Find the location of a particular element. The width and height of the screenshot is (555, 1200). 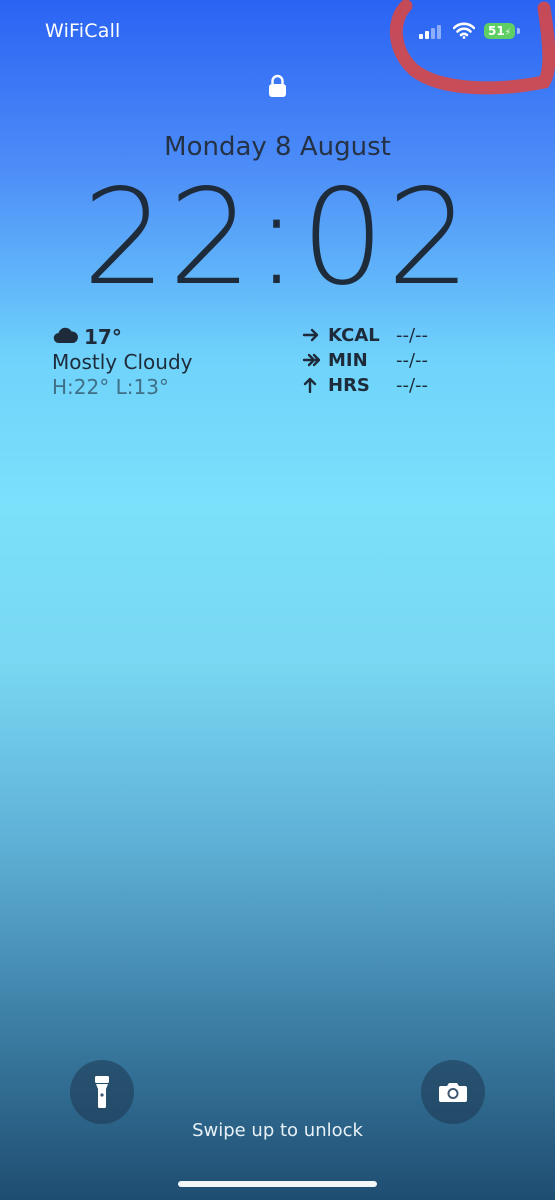

activity-row-hrs: HRS --/-- is located at coordinates (382, 385).